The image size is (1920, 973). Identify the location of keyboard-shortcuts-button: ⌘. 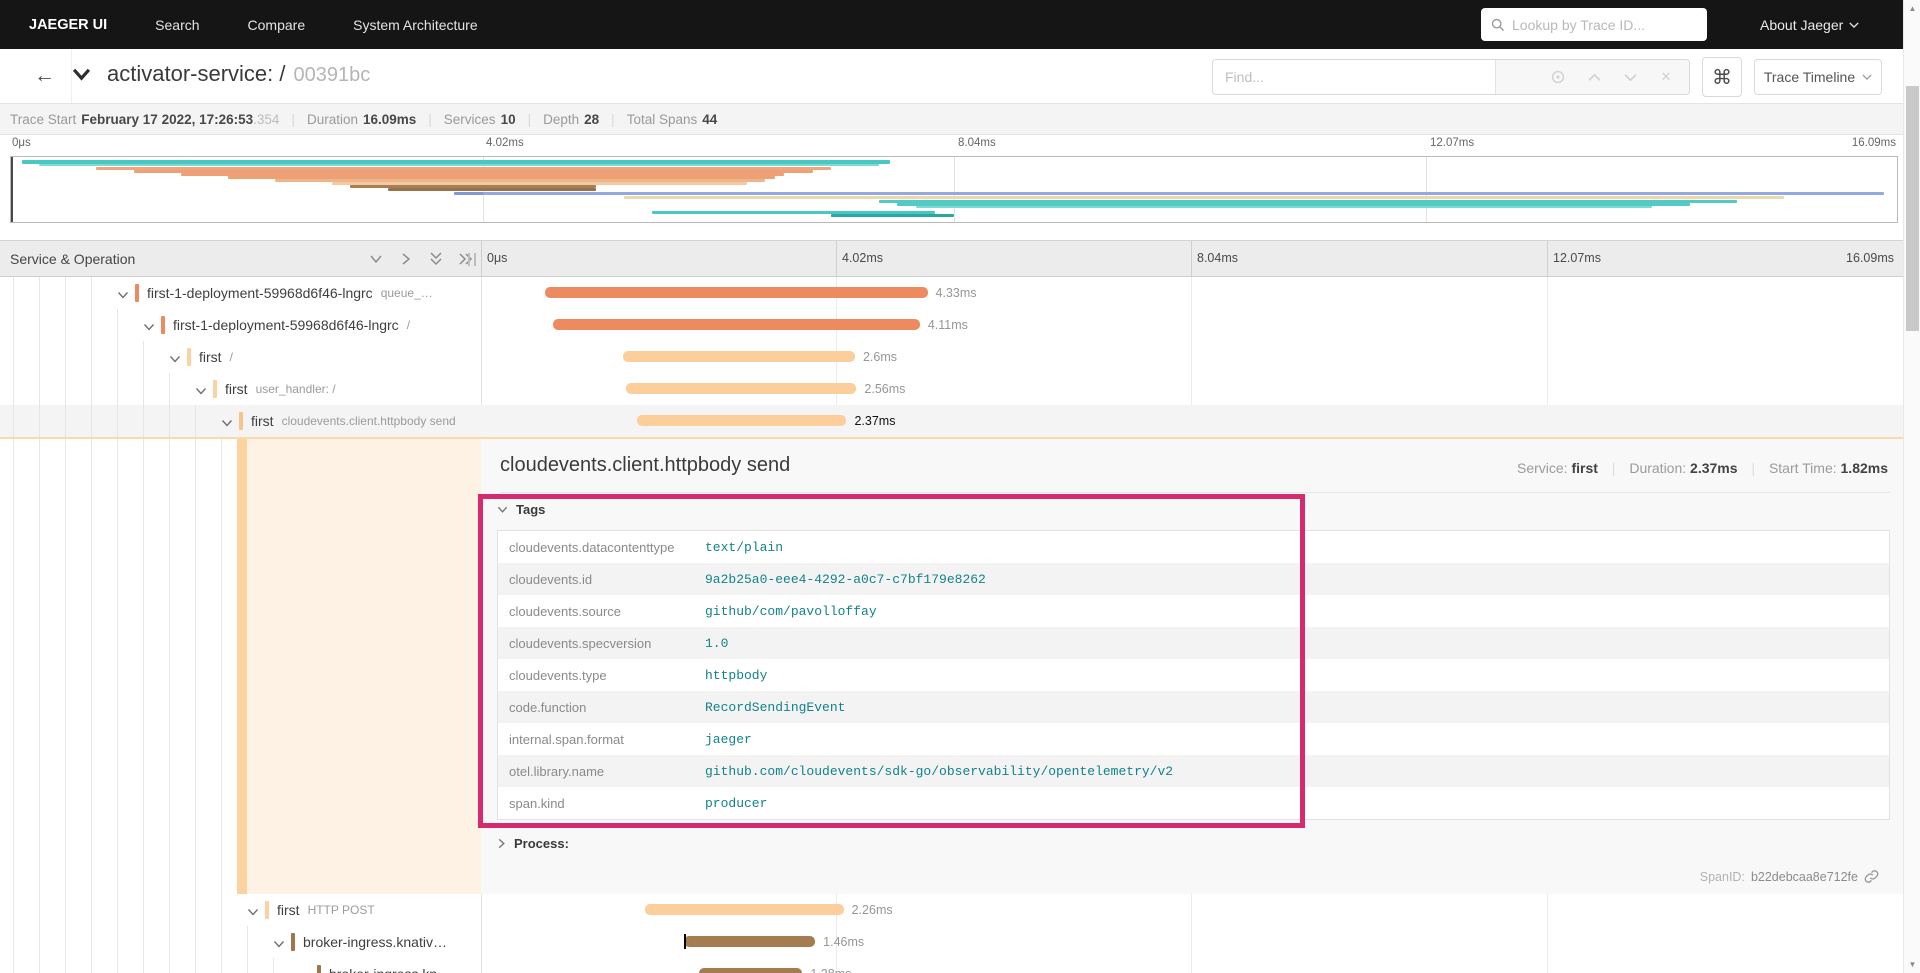
(1722, 77).